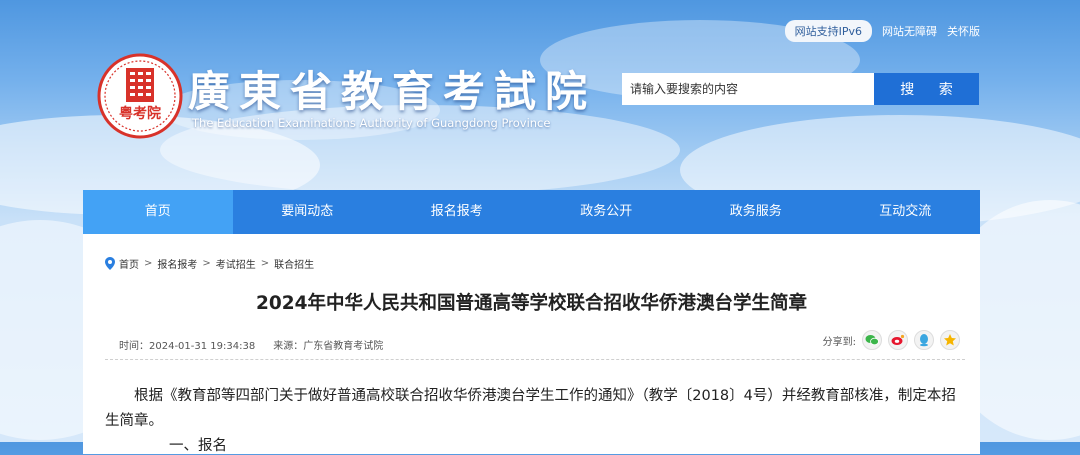 Image resolution: width=1080 pixels, height=455 pixels. Describe the element at coordinates (756, 212) in the screenshot. I see `nav-item-gov-service: 政务服务` at that location.